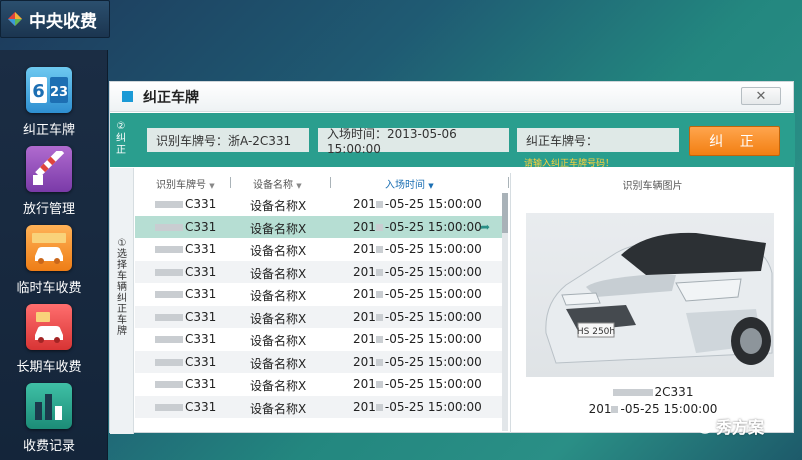 This screenshot has width=802, height=460. I want to click on sidebar-item-release: 放行管理, so click(49, 181).